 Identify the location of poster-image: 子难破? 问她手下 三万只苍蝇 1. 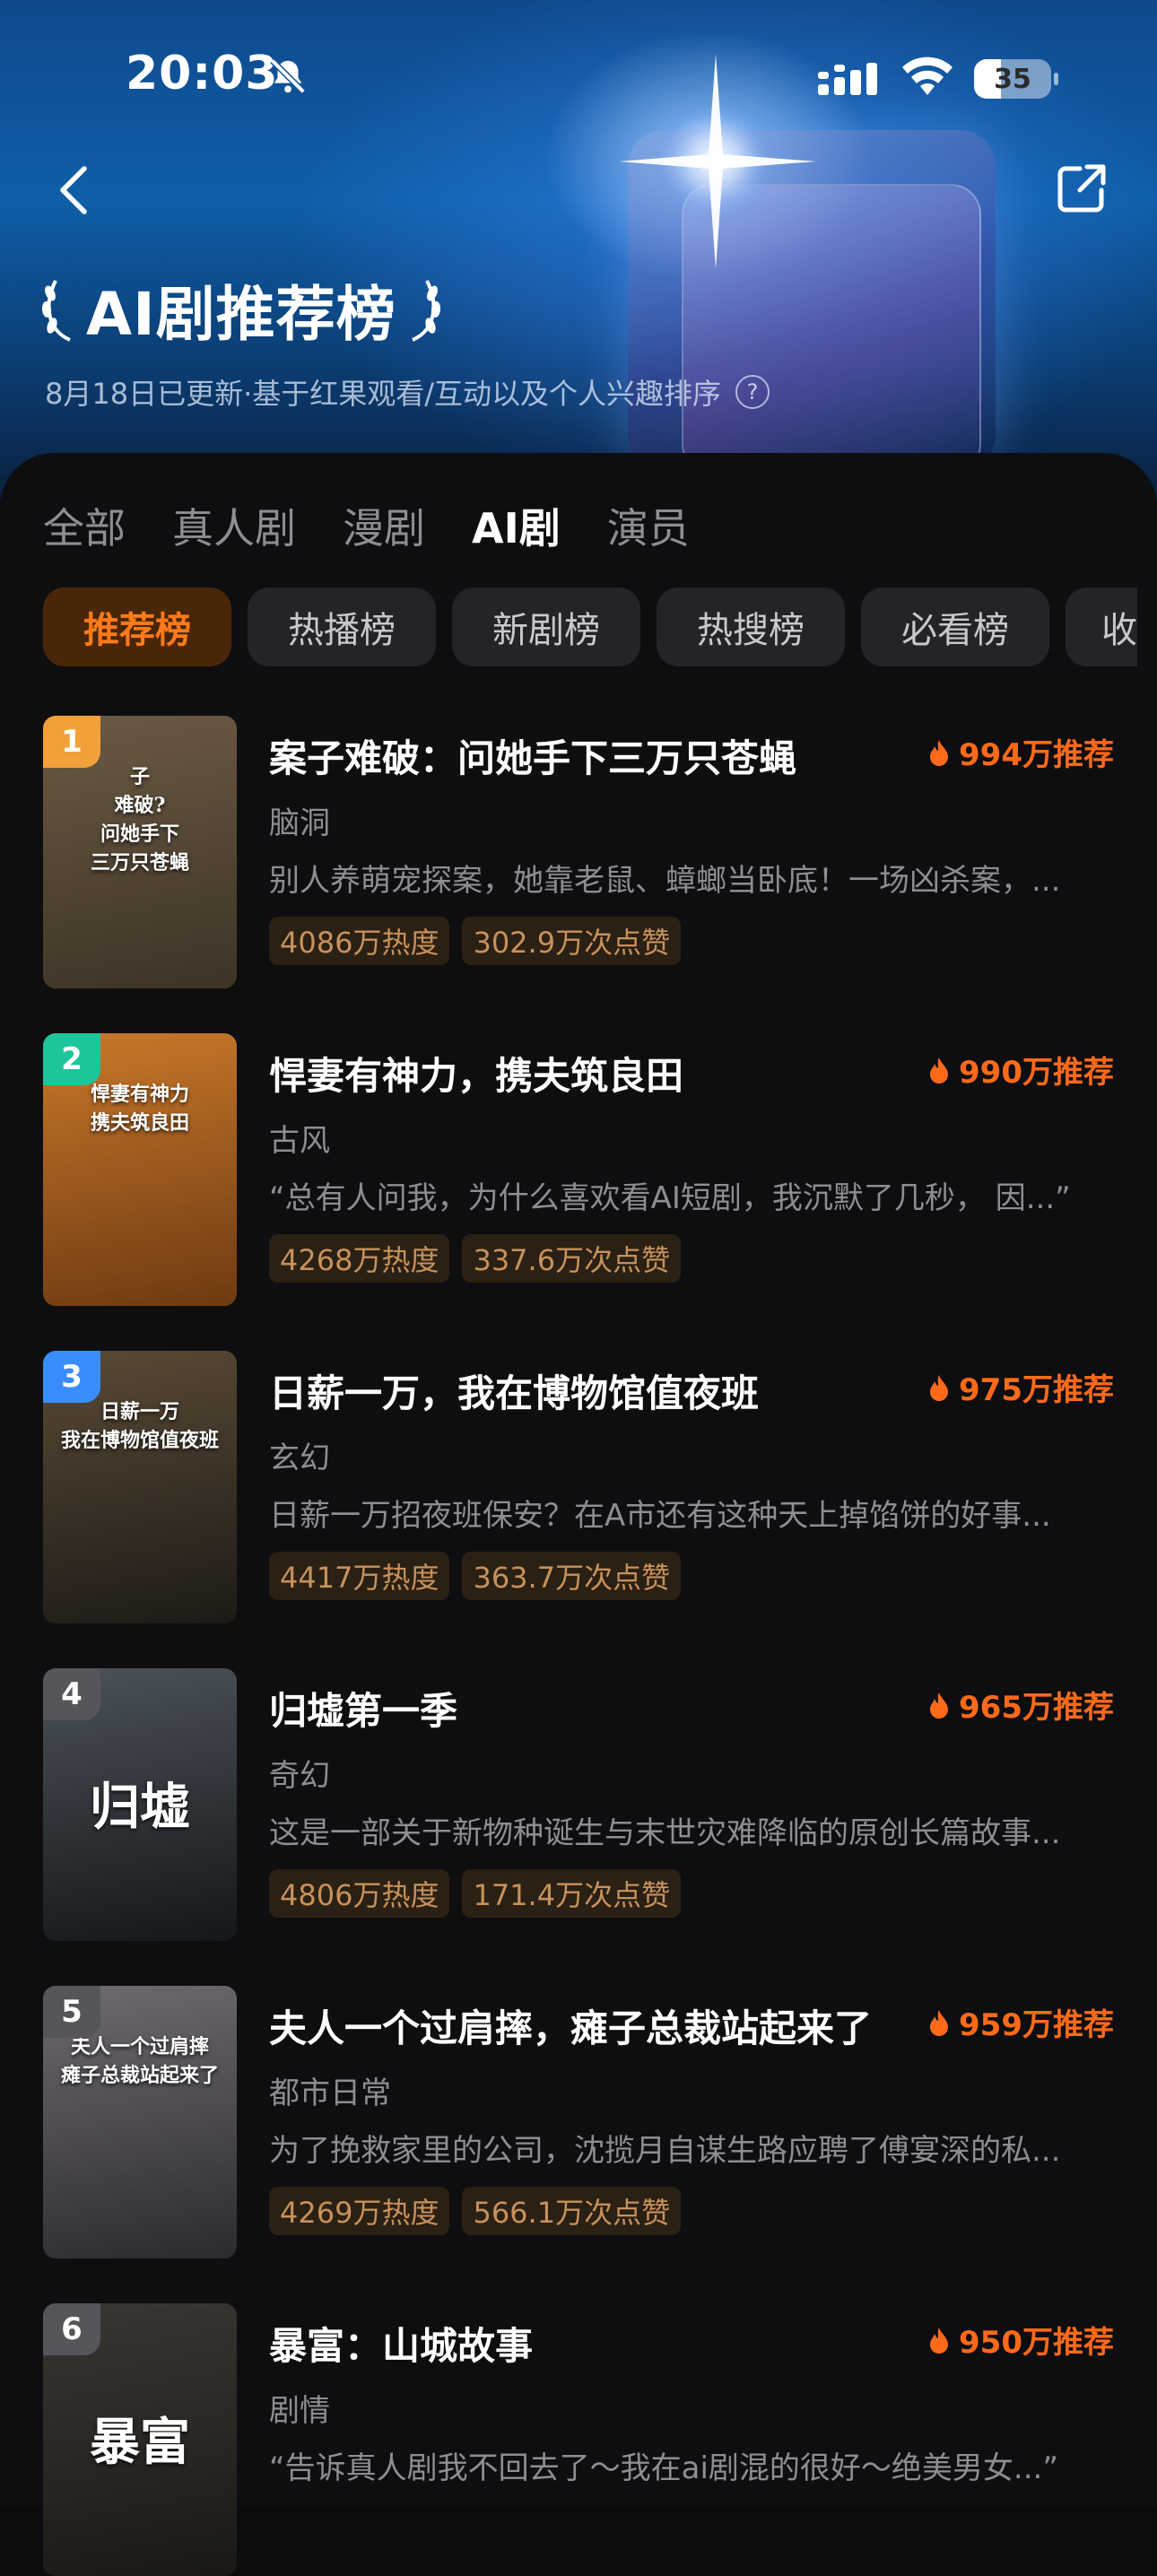
(140, 852).